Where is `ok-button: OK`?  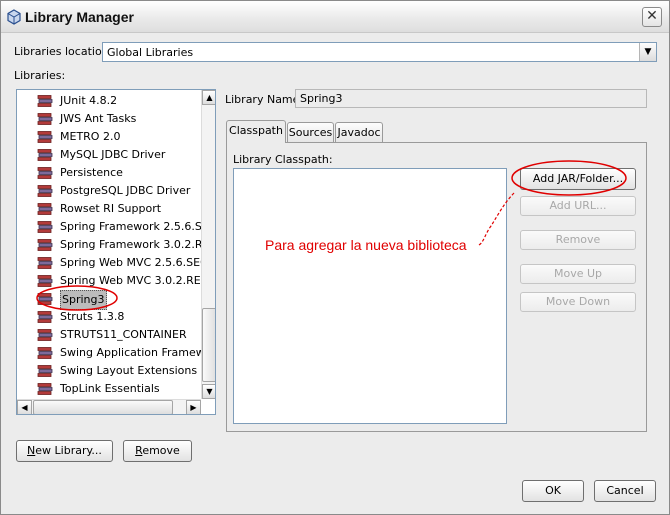 ok-button: OK is located at coordinates (553, 491).